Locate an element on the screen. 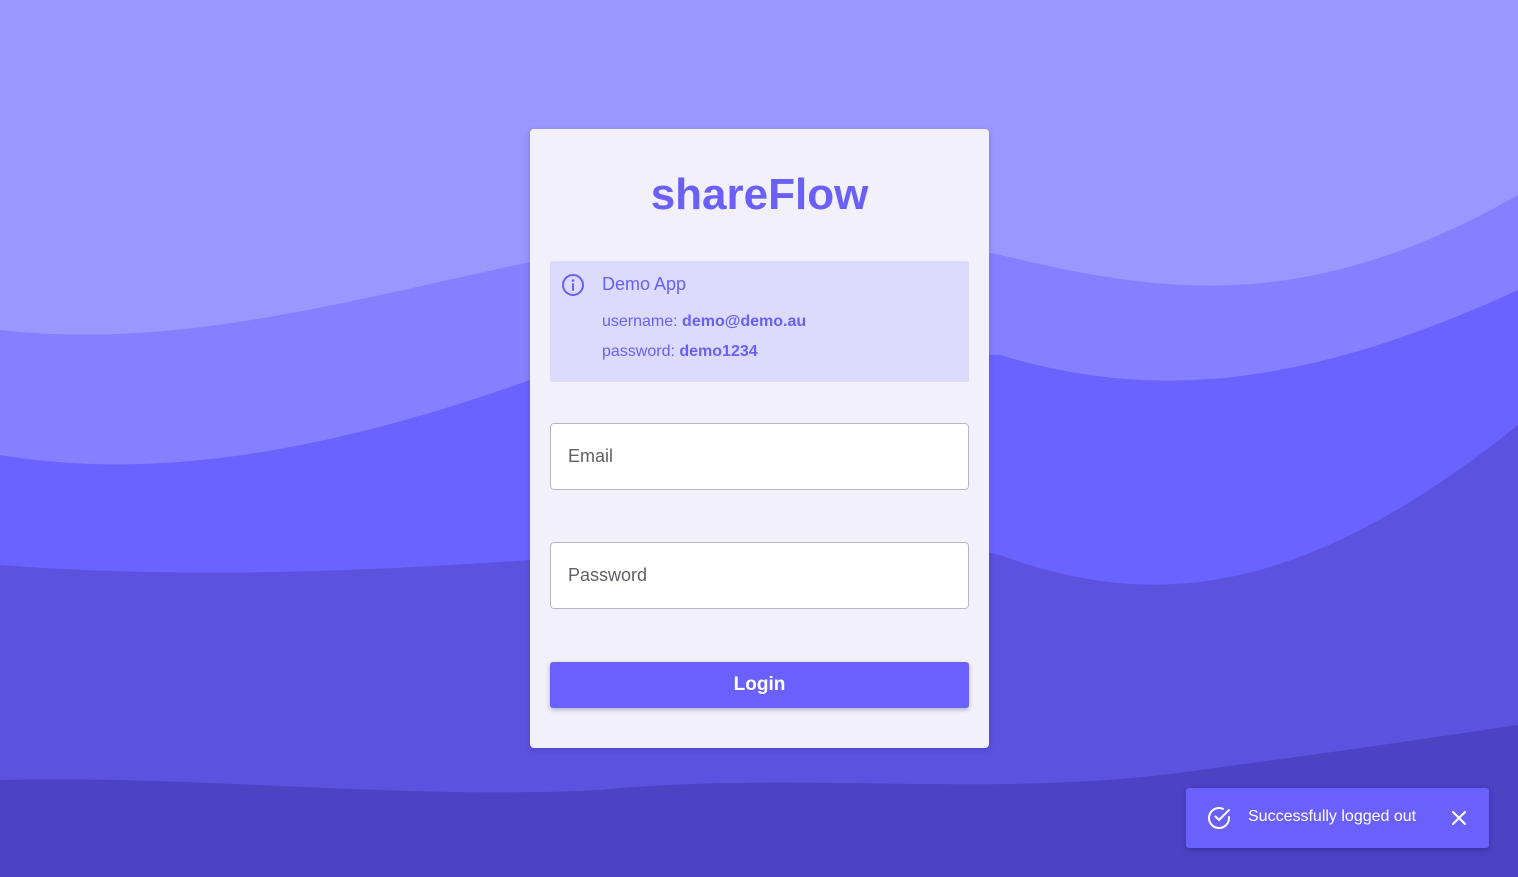 Image resolution: width=1518 pixels, height=877 pixels. info-username-line: username: demo@demo.au is located at coordinates (704, 322).